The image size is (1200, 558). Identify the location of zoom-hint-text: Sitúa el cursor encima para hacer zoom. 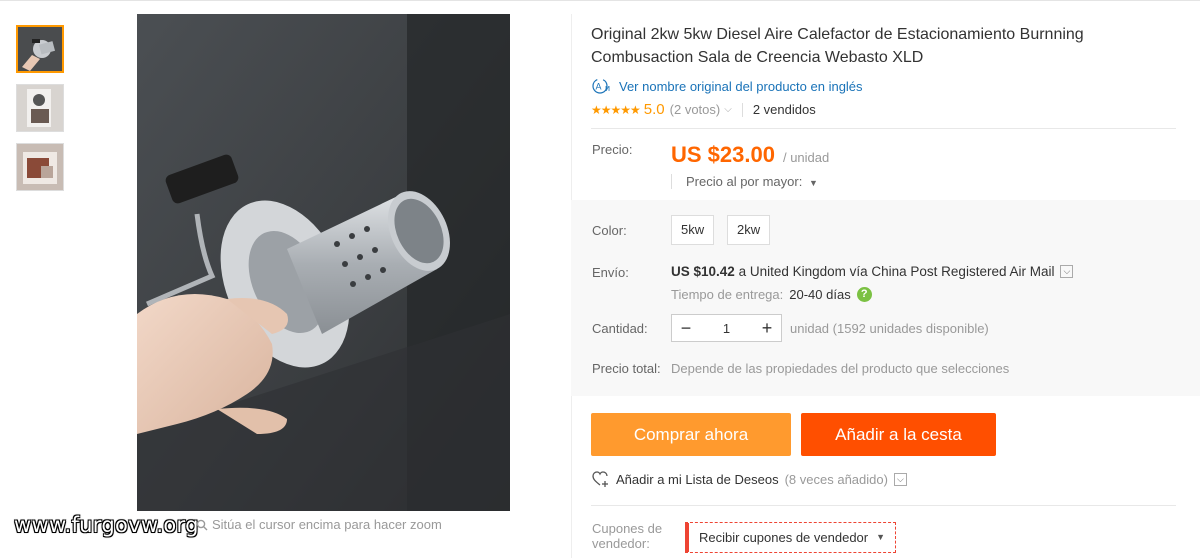
(327, 524).